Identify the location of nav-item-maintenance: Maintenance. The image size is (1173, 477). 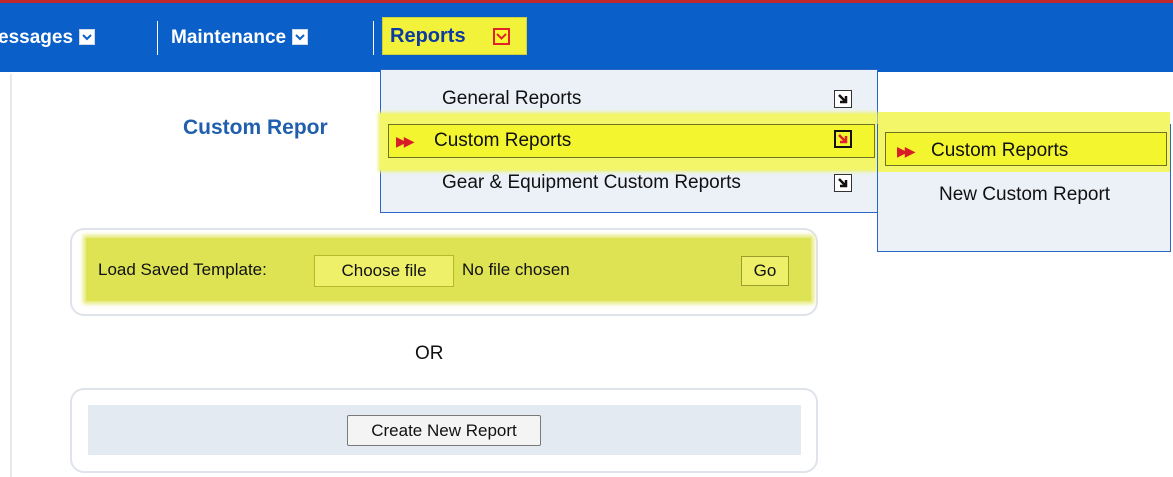
(240, 38).